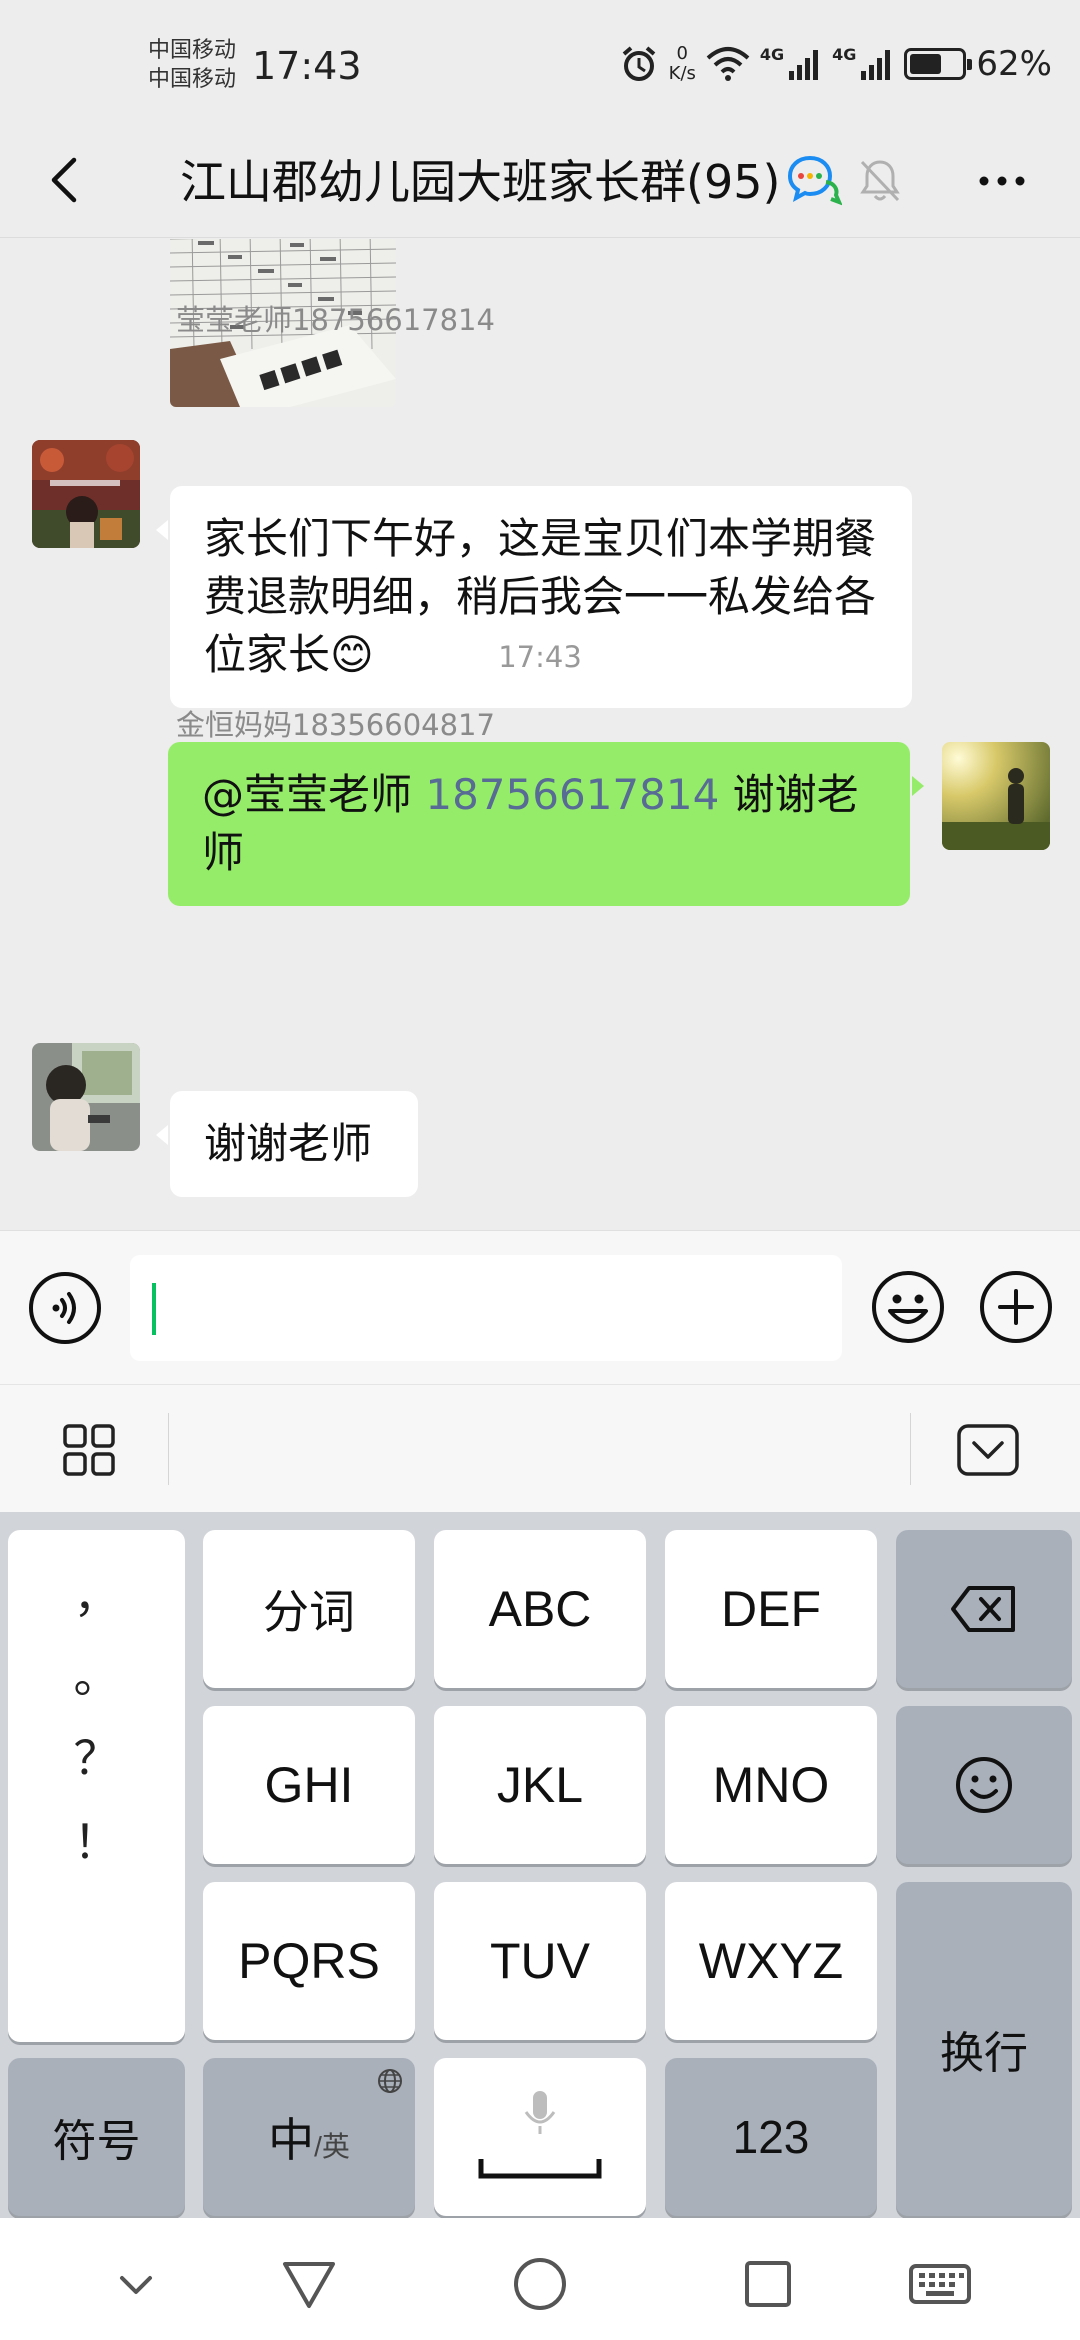  Describe the element at coordinates (480, 182) in the screenshot. I see `chat-title: 江山郡幼儿园大班家长群(95)` at that location.